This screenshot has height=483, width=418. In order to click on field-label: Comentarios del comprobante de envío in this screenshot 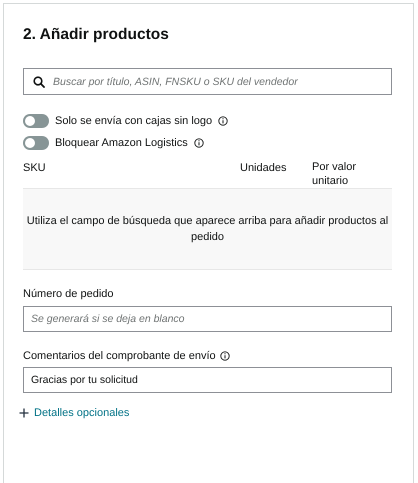, I will do `click(119, 356)`.